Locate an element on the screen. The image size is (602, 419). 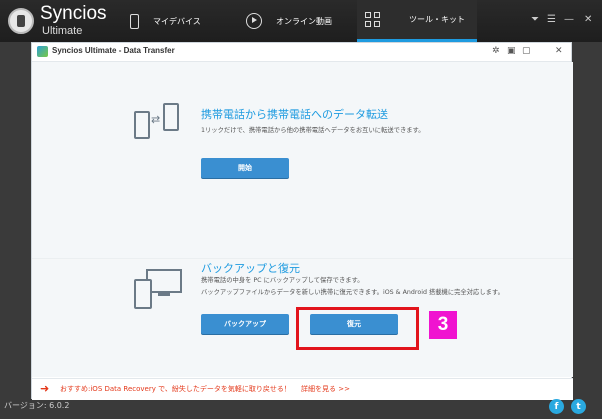
close-icon: ✕ is located at coordinates (588, 20).